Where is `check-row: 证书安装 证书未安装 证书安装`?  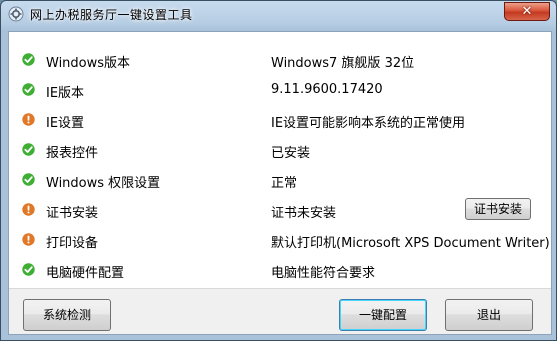
check-row: 证书安装 证书未安装 证书安装 is located at coordinates (280, 210).